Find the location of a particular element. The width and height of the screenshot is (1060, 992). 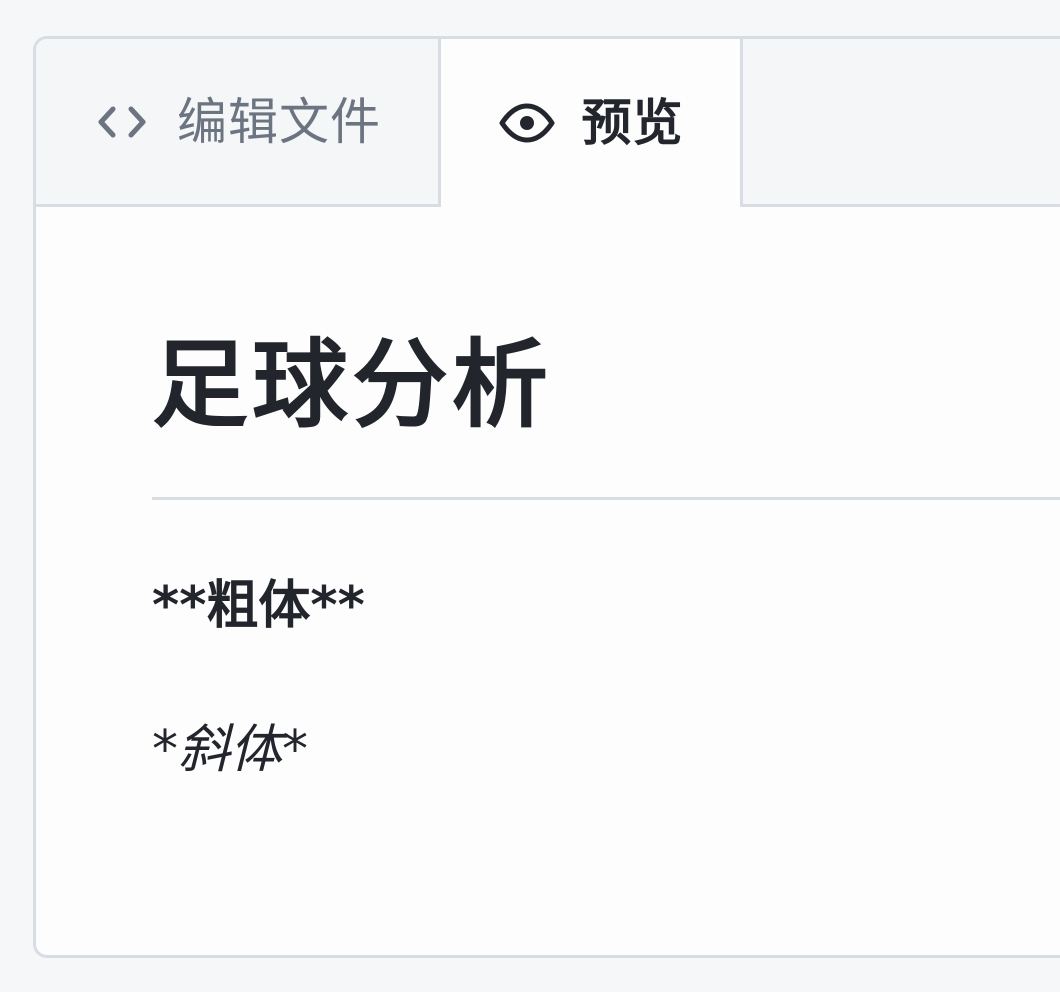

tab-preview-label: 预览 is located at coordinates (632, 123).